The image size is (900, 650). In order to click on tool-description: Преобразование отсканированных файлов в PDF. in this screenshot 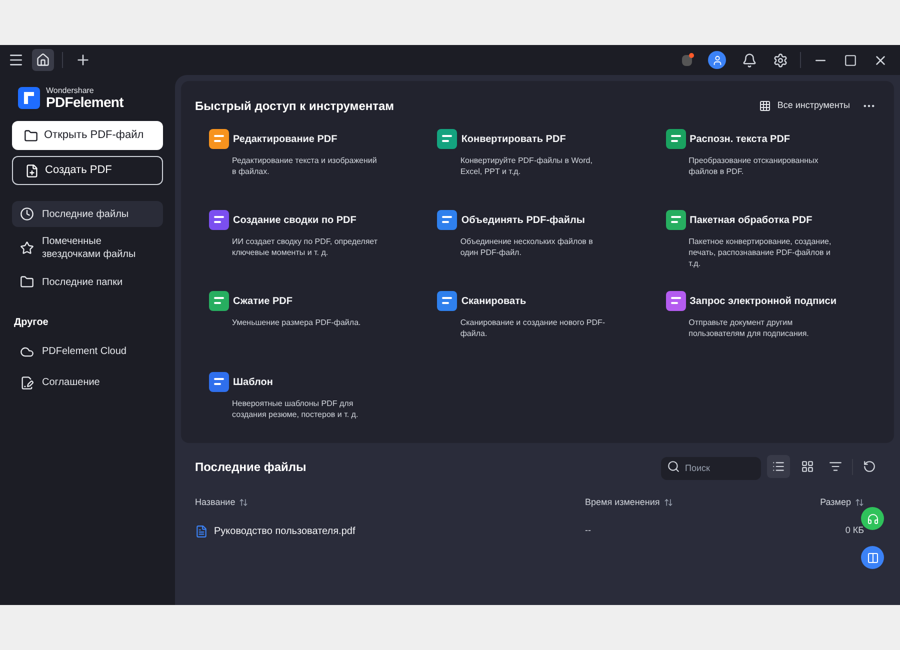, I will do `click(754, 166)`.